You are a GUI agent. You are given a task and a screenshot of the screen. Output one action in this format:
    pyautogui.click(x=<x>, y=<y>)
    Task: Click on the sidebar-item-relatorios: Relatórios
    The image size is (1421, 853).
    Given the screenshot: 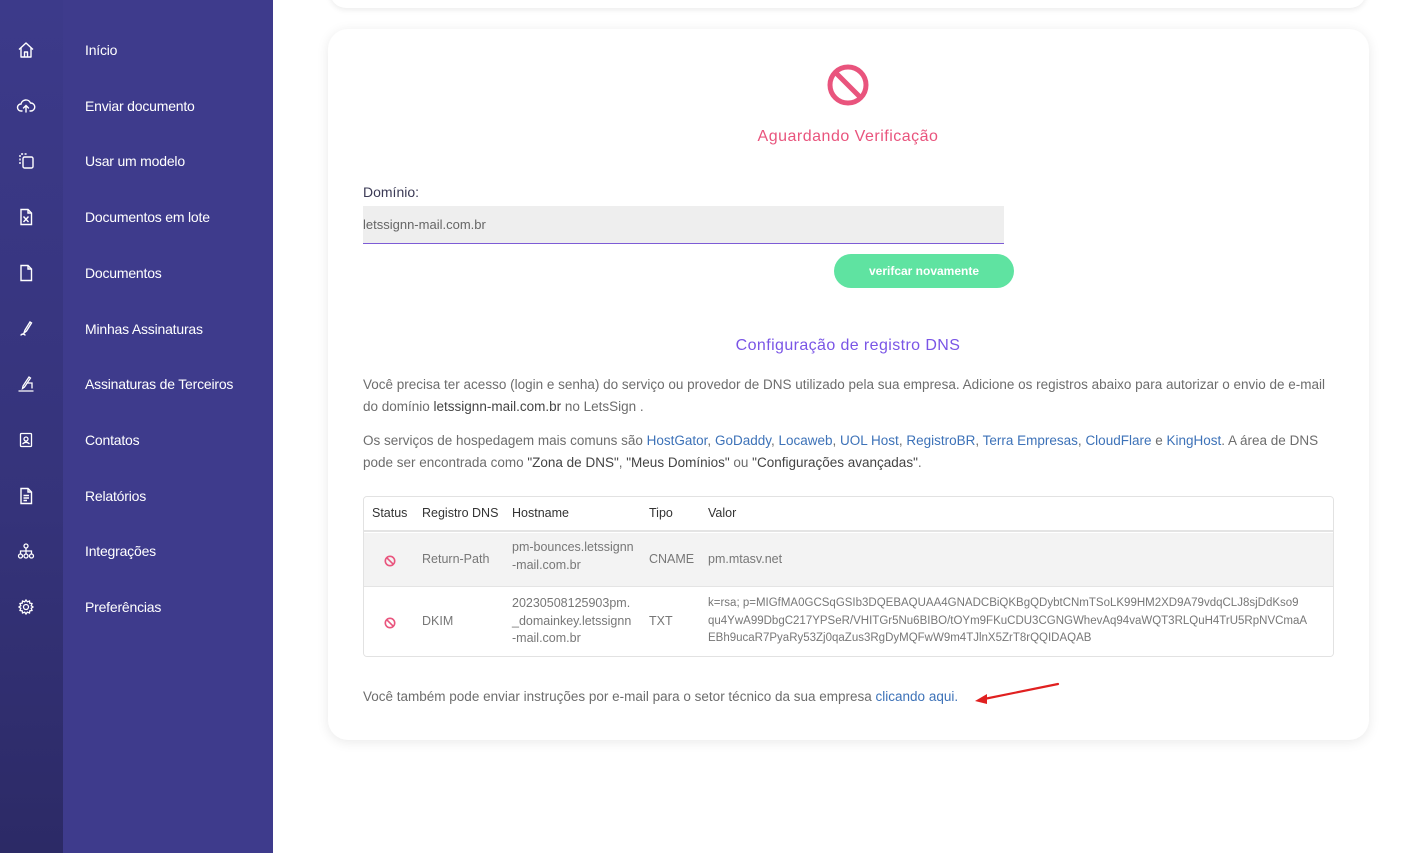 What is the action you would take?
    pyautogui.click(x=136, y=496)
    